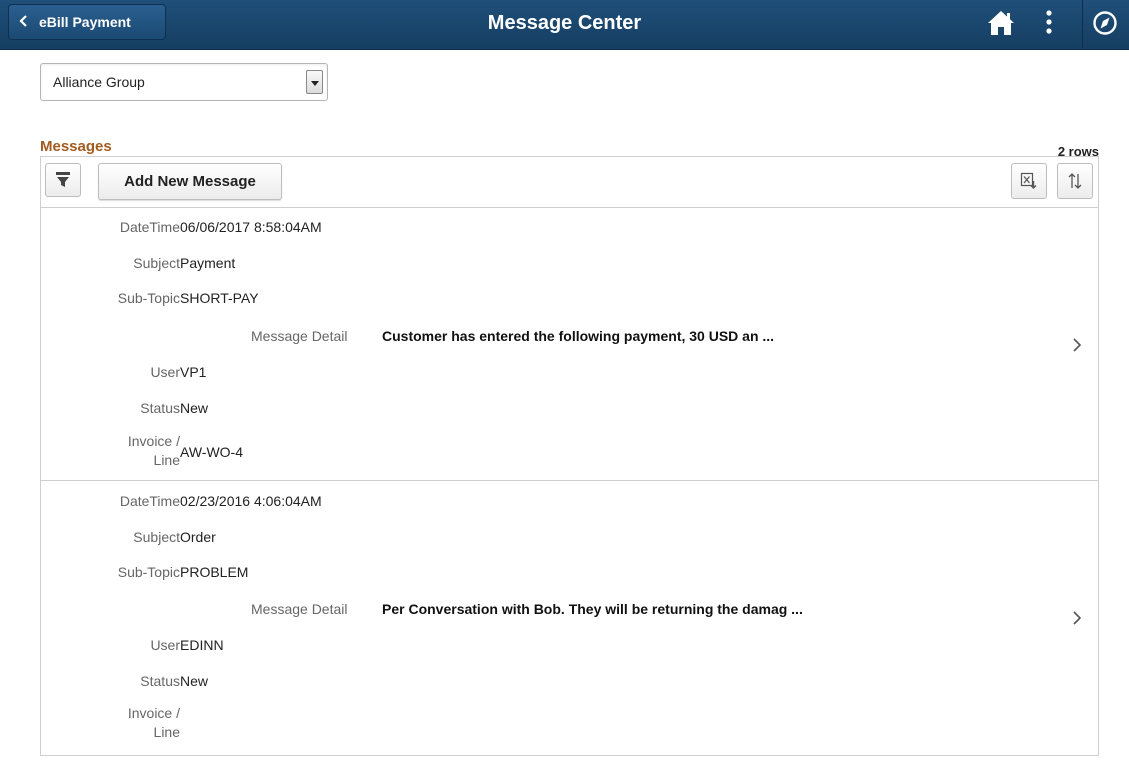  Describe the element at coordinates (314, 82) in the screenshot. I see `dropdown-arrow-icon` at that location.